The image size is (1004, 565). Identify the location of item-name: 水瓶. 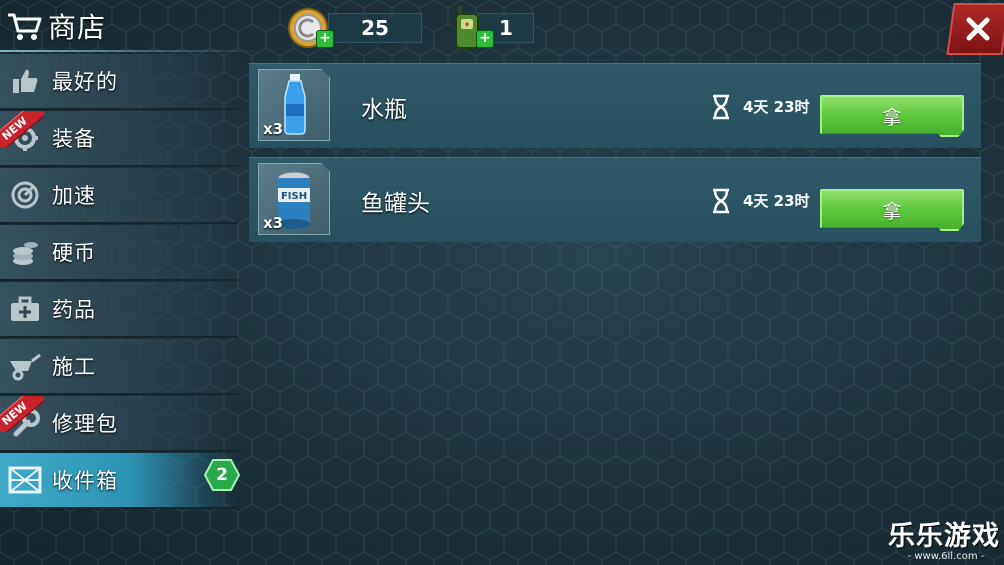
(384, 110).